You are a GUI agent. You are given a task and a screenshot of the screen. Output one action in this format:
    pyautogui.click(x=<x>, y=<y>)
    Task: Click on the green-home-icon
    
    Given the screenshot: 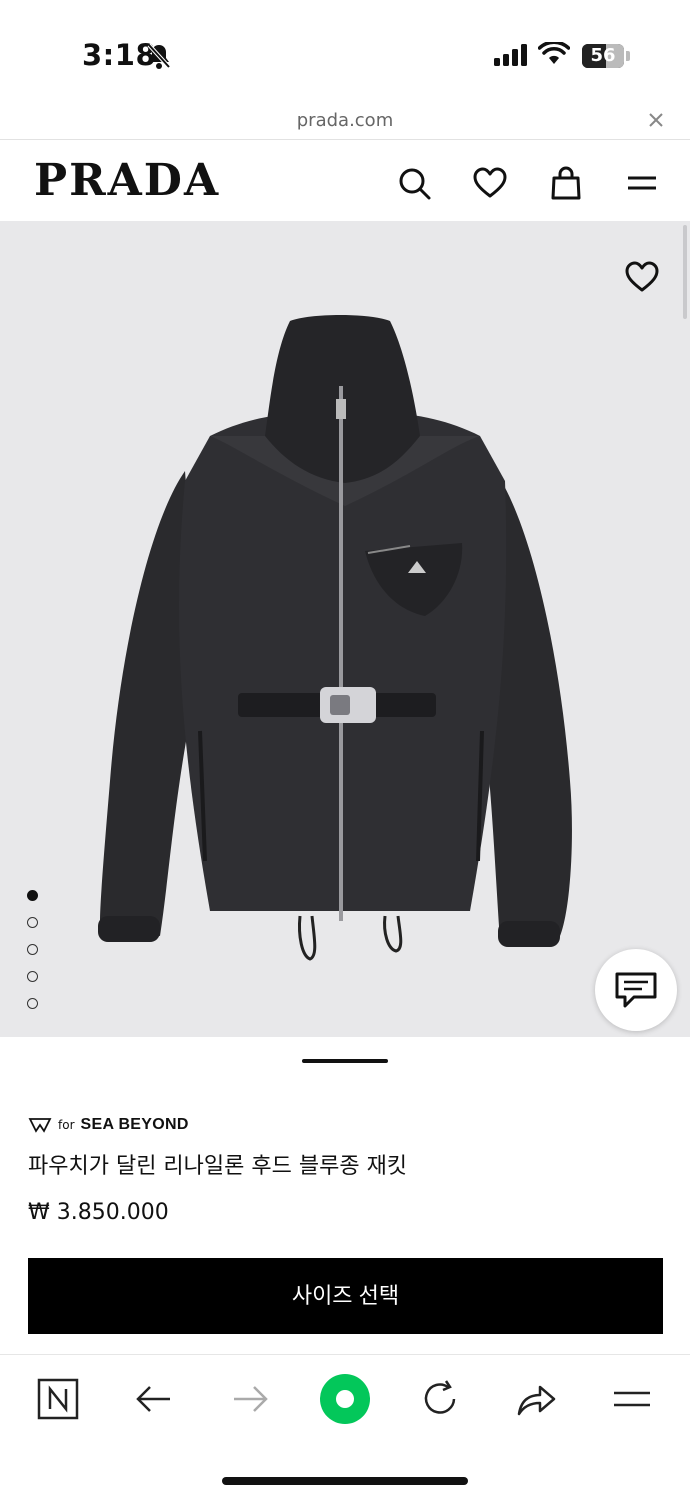 What is the action you would take?
    pyautogui.click(x=345, y=1399)
    